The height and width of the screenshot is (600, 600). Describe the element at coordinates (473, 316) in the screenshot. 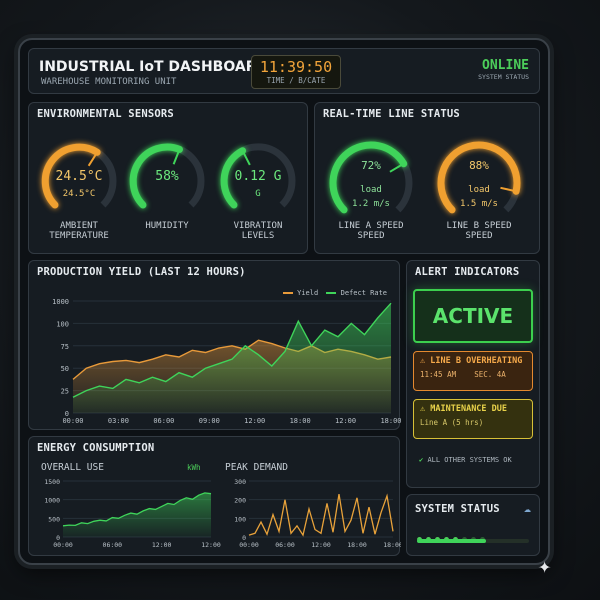

I see `active-alert-button: ACTIVE` at that location.